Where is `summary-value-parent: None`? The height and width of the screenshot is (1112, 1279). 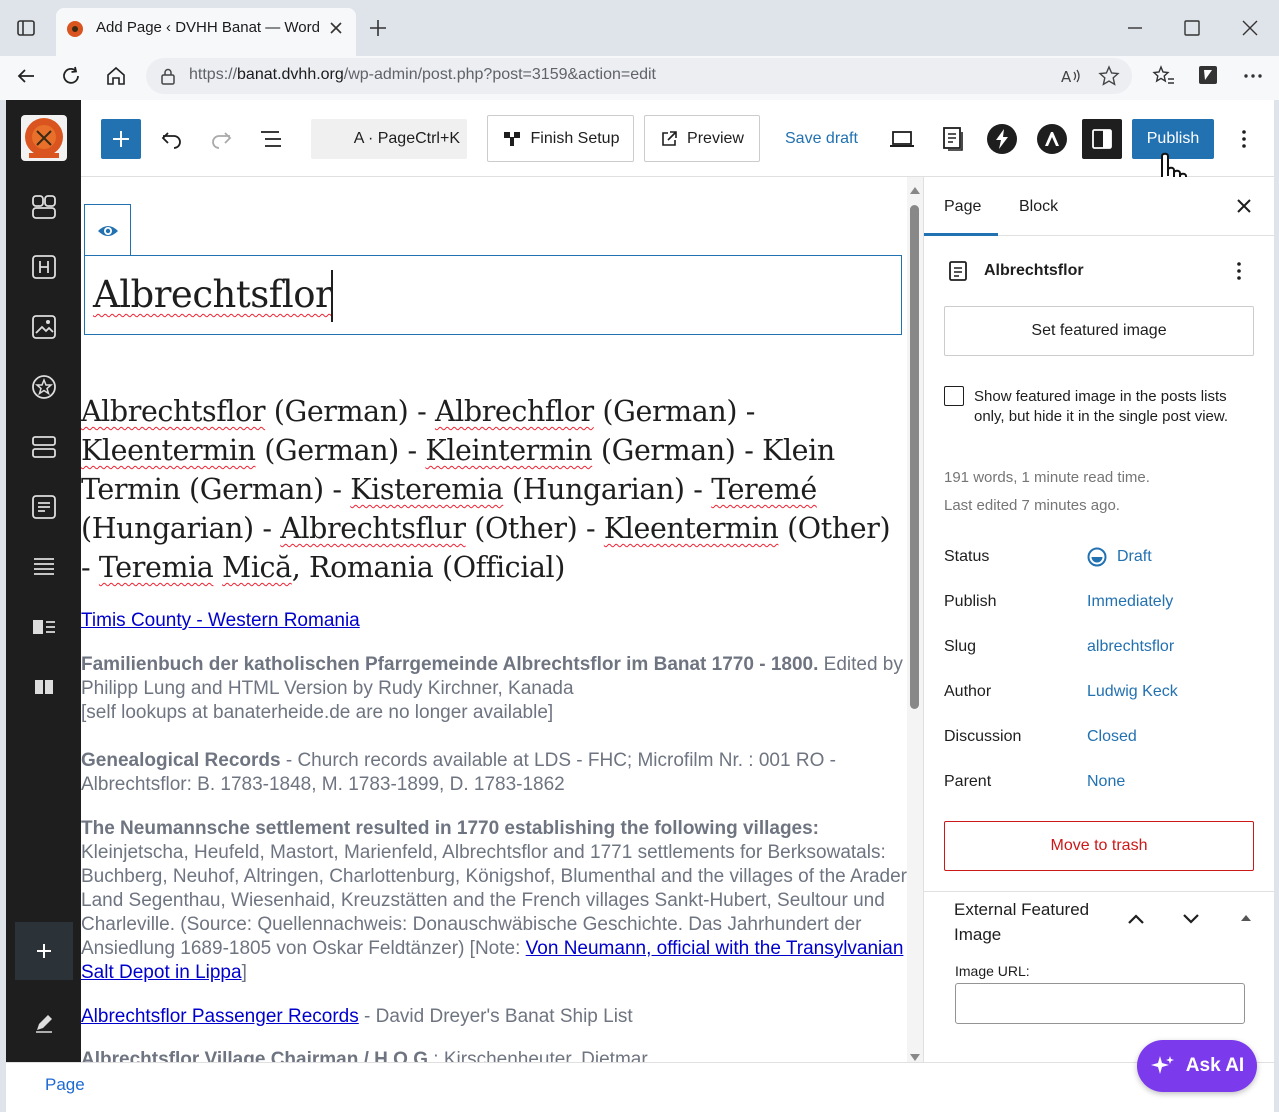
summary-value-parent: None is located at coordinates (1106, 782).